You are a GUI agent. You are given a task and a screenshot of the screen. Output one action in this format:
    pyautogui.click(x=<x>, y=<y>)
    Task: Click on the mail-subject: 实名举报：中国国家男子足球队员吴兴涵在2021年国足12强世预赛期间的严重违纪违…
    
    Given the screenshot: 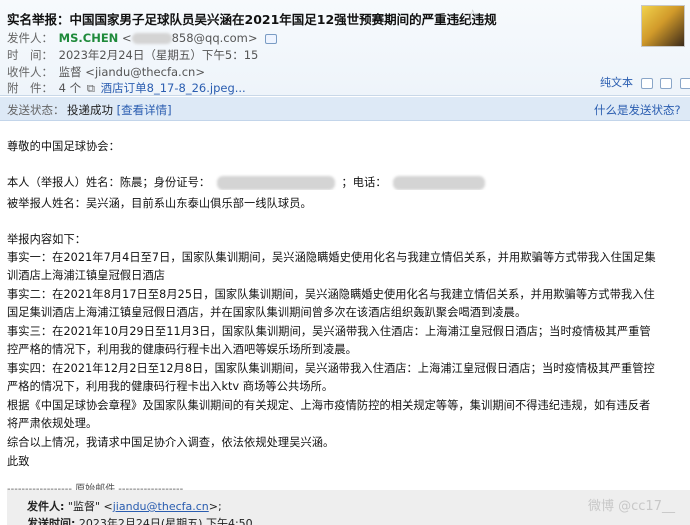 What is the action you would take?
    pyautogui.click(x=252, y=19)
    